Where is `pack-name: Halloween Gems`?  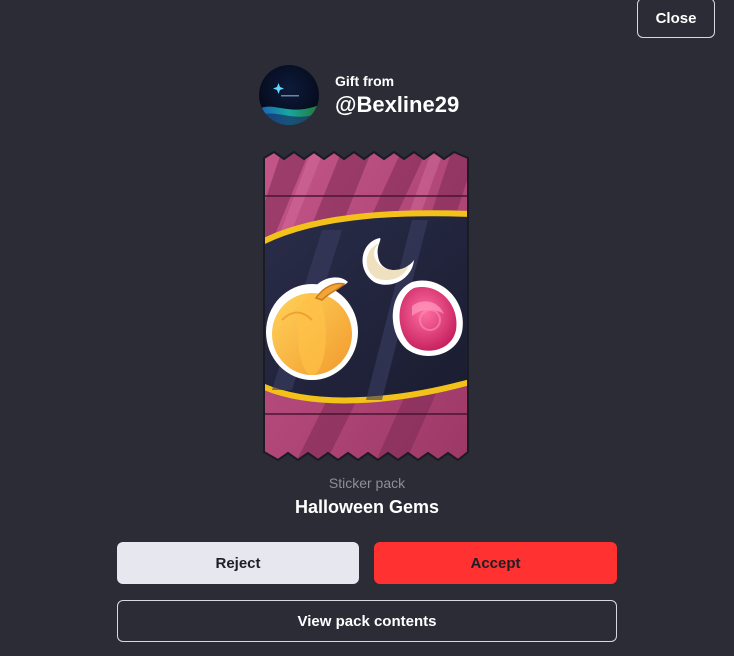
pack-name: Halloween Gems is located at coordinates (367, 507).